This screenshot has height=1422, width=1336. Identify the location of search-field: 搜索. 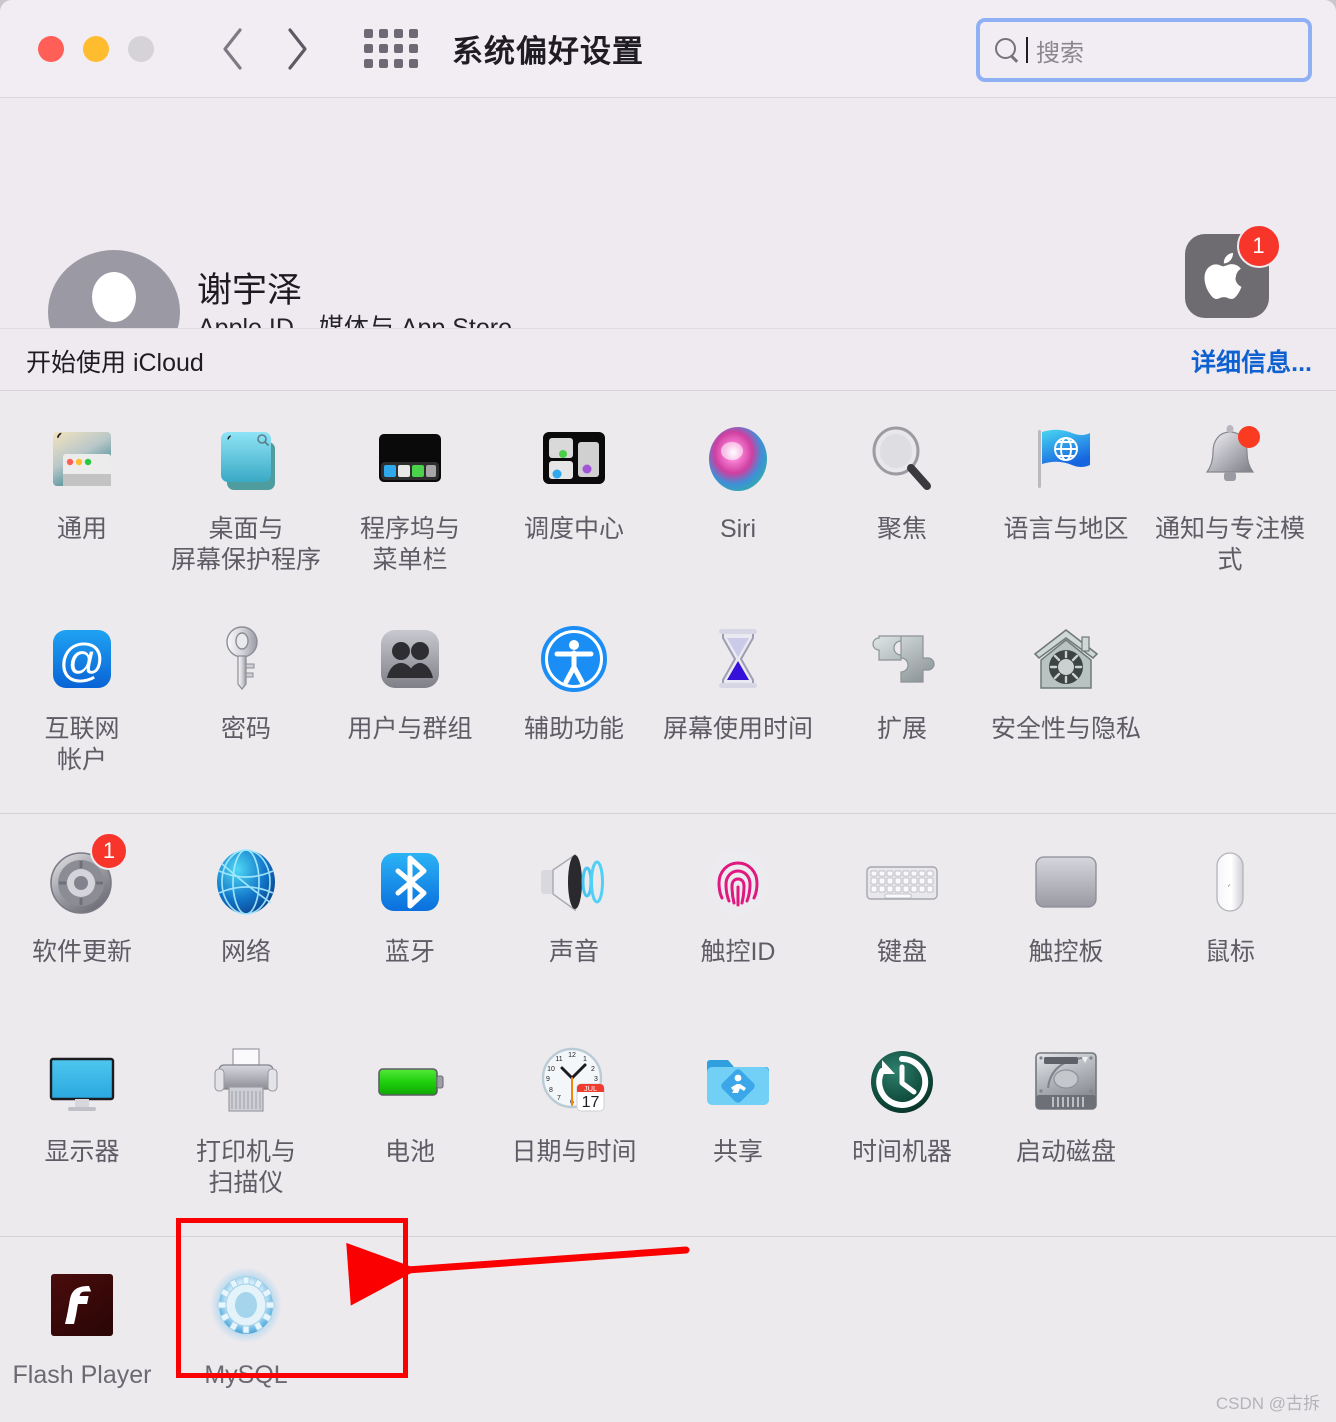
(1144, 50).